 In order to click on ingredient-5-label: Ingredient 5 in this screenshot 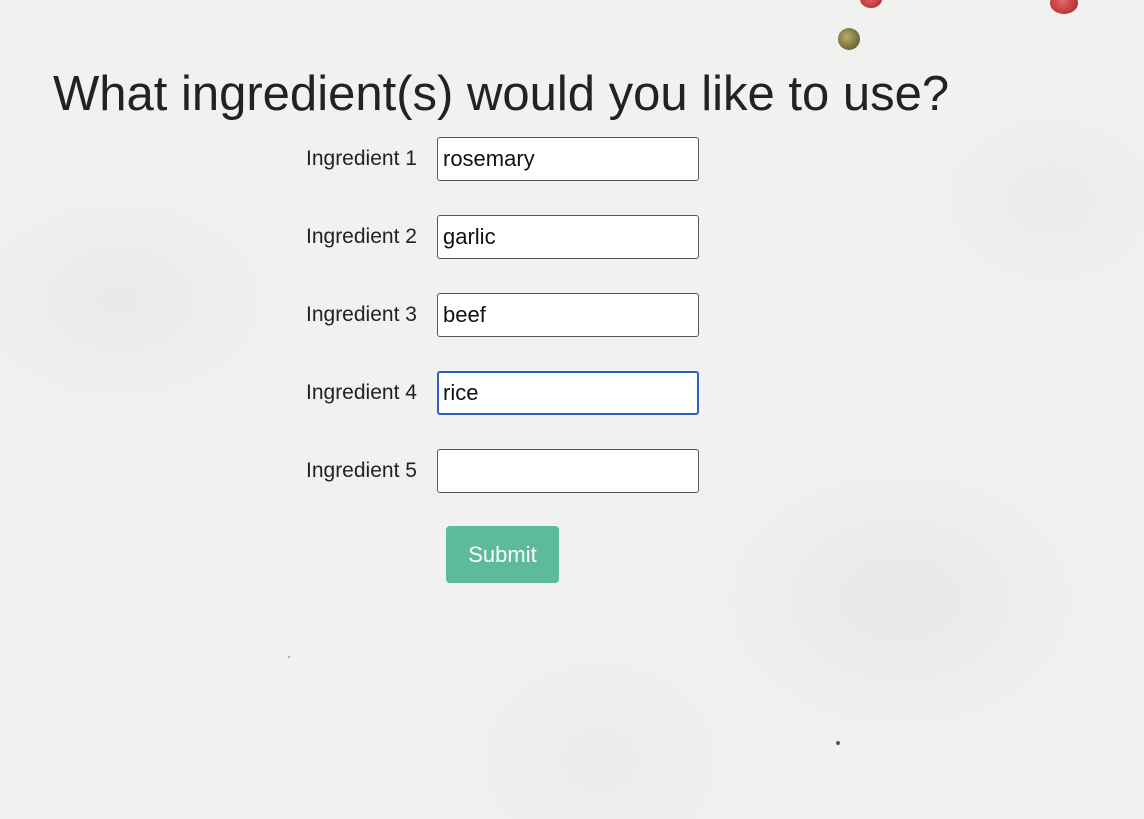, I will do `click(361, 470)`.